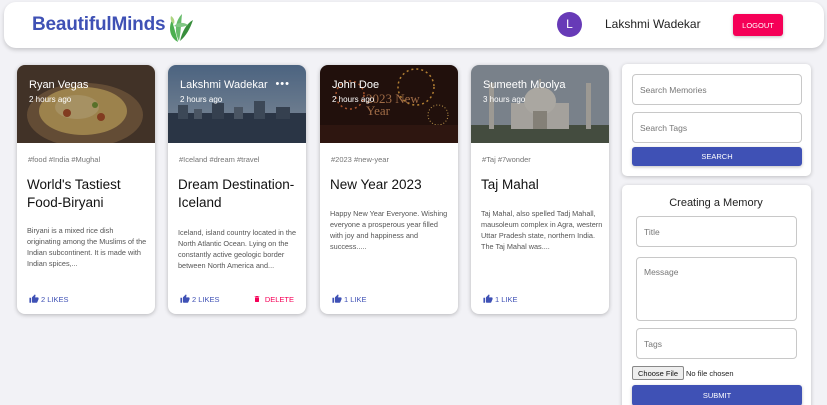  Describe the element at coordinates (64, 159) in the screenshot. I see `post-tags: #food #India #Mughal` at that location.